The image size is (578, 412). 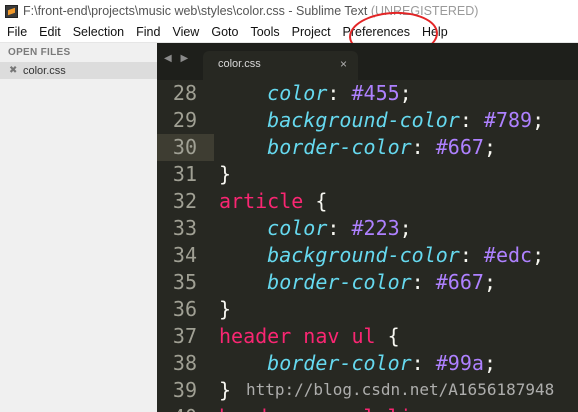 I want to click on line-number: 33, so click(x=184, y=228).